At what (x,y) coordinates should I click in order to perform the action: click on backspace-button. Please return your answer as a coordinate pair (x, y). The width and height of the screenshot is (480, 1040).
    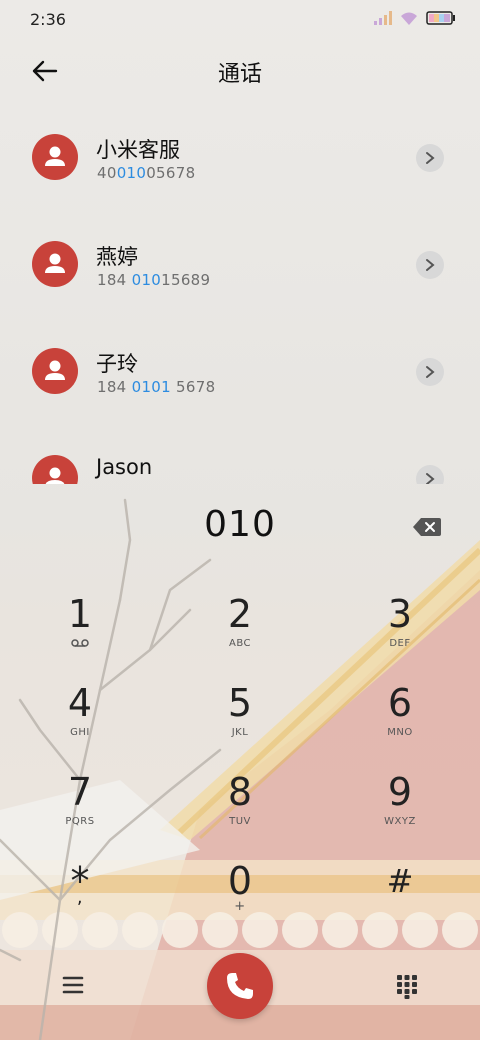
    Looking at the image, I should click on (427, 527).